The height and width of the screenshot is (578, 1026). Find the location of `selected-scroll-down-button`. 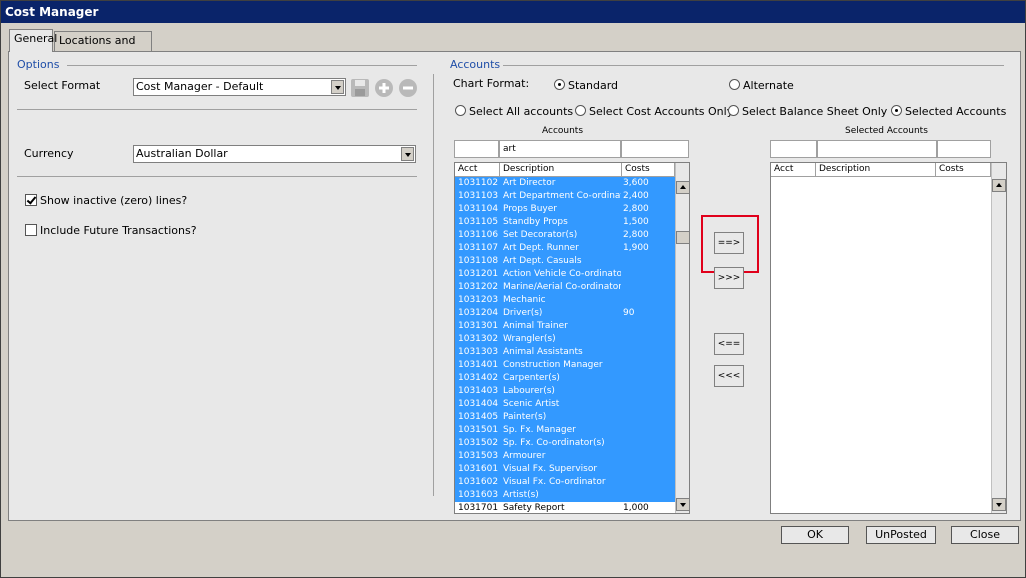

selected-scroll-down-button is located at coordinates (999, 504).